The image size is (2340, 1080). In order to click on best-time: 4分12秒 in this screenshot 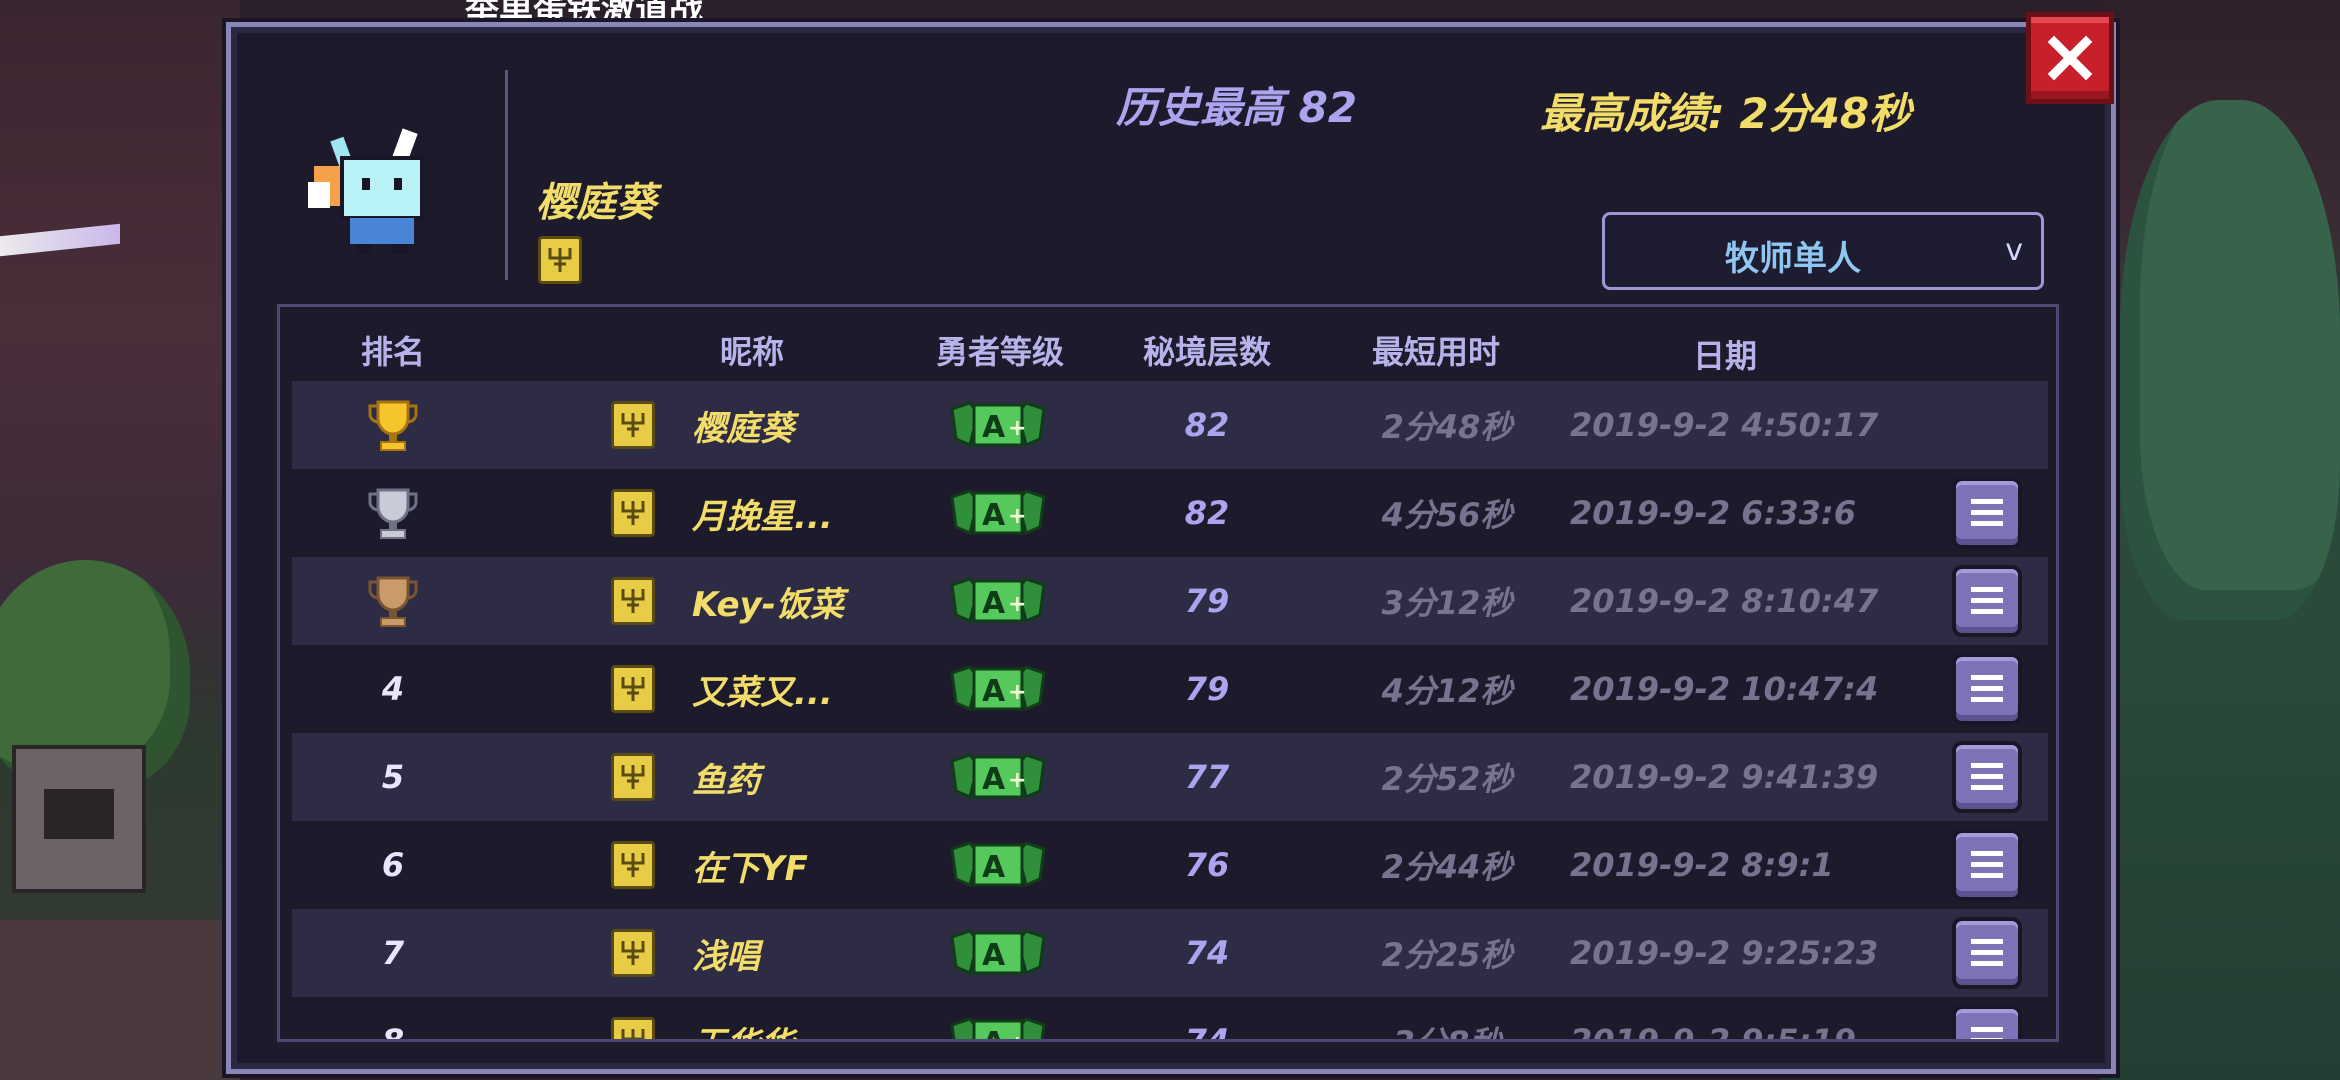, I will do `click(1447, 691)`.